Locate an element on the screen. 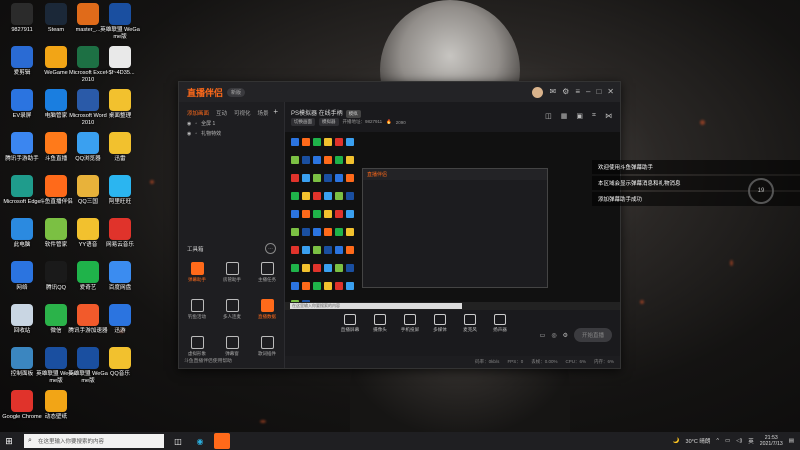 The height and width of the screenshot is (450, 800). camera-icon: ▭ is located at coordinates (543, 335).